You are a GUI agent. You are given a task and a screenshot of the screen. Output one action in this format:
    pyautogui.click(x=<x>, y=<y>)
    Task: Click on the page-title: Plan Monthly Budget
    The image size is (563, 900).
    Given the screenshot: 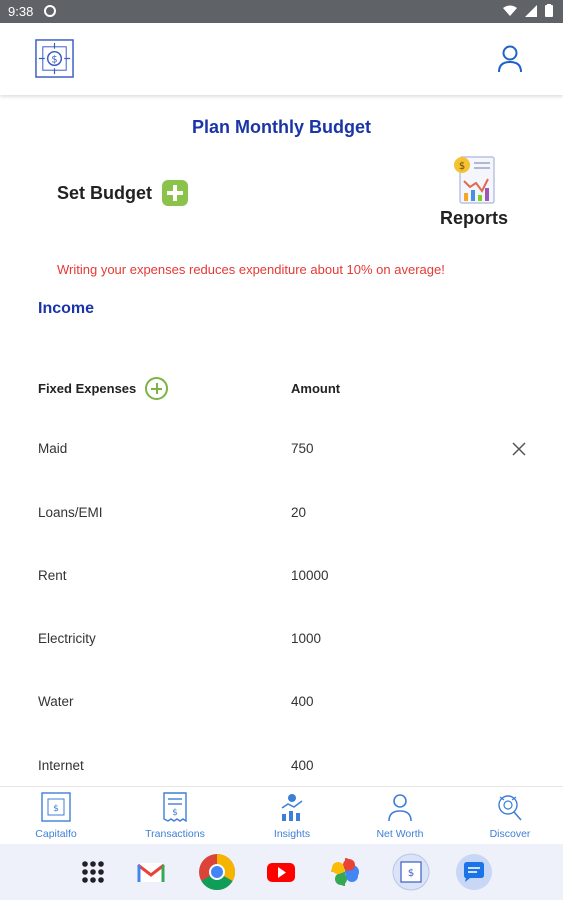 What is the action you would take?
    pyautogui.click(x=281, y=127)
    